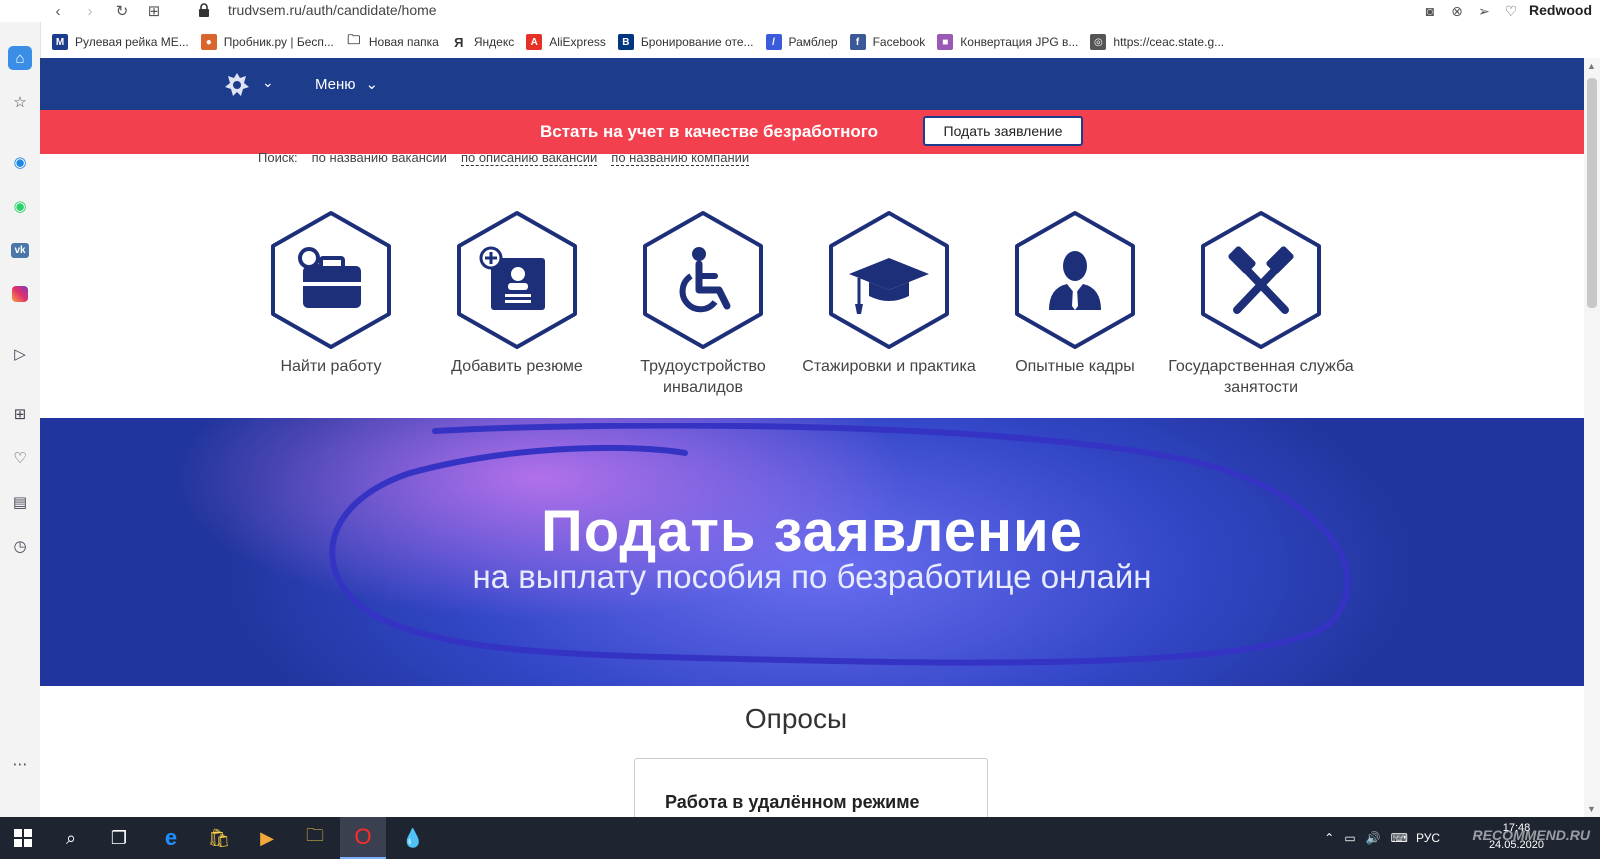 The width and height of the screenshot is (1600, 859). Describe the element at coordinates (577, 42) in the screenshot. I see `bookmark-label: AliExpress` at that location.